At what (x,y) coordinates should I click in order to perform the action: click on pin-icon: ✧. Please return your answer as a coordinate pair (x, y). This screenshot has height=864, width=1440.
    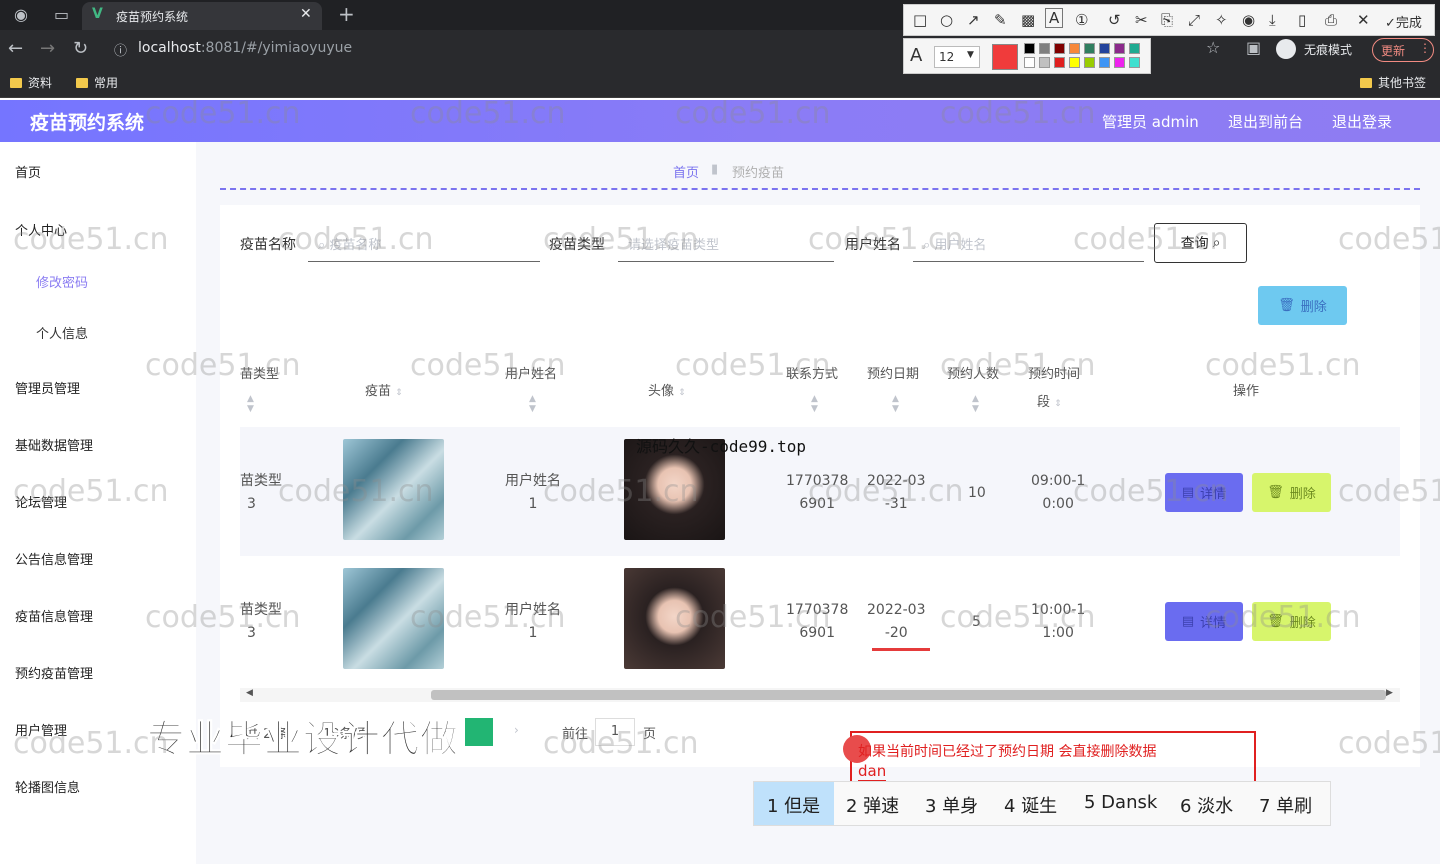
    Looking at the image, I should click on (1221, 20).